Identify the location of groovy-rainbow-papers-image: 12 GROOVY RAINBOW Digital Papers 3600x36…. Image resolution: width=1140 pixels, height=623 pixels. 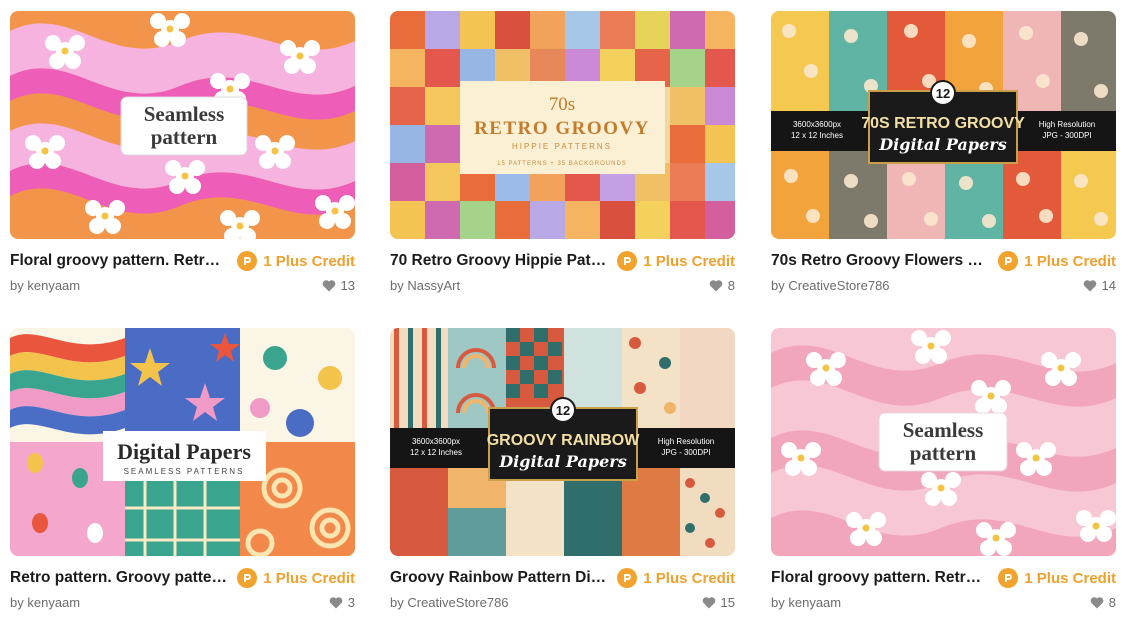
(562, 442).